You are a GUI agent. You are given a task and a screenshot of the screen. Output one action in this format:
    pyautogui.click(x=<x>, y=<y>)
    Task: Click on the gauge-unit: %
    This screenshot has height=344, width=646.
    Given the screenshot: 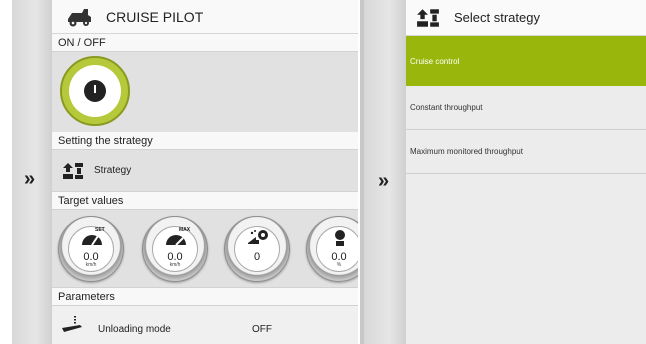 What is the action you would take?
    pyautogui.click(x=339, y=265)
    